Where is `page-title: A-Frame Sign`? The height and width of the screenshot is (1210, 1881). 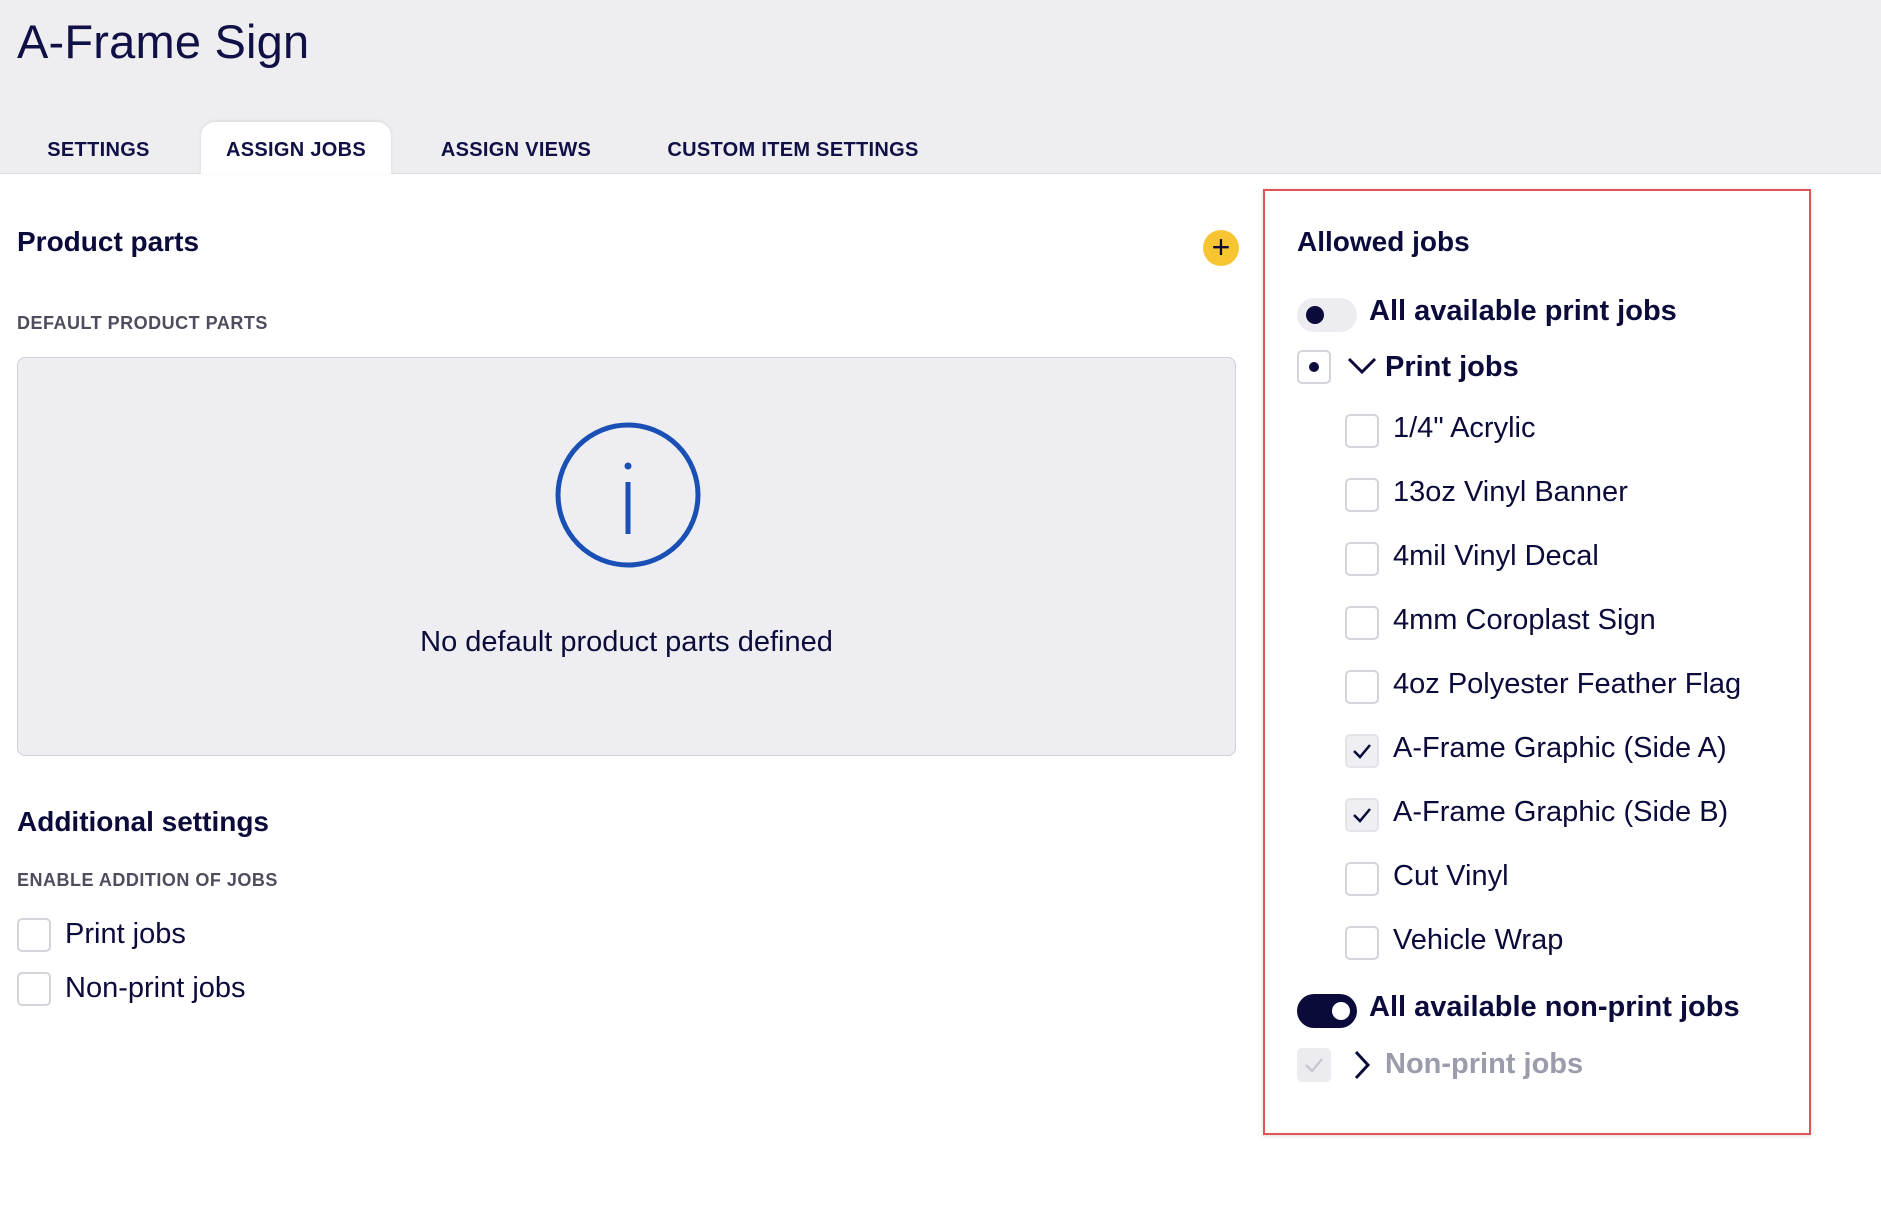 page-title: A-Frame Sign is located at coordinates (163, 41).